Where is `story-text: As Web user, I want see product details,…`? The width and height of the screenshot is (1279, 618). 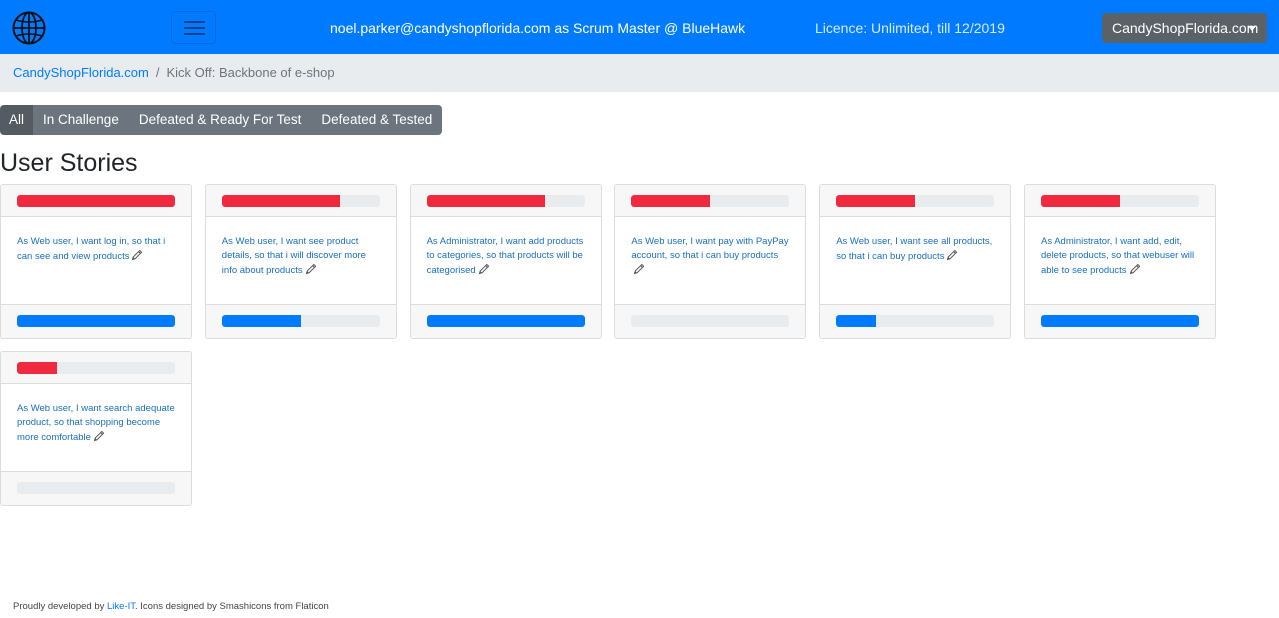 story-text: As Web user, I want see product details,… is located at coordinates (293, 256).